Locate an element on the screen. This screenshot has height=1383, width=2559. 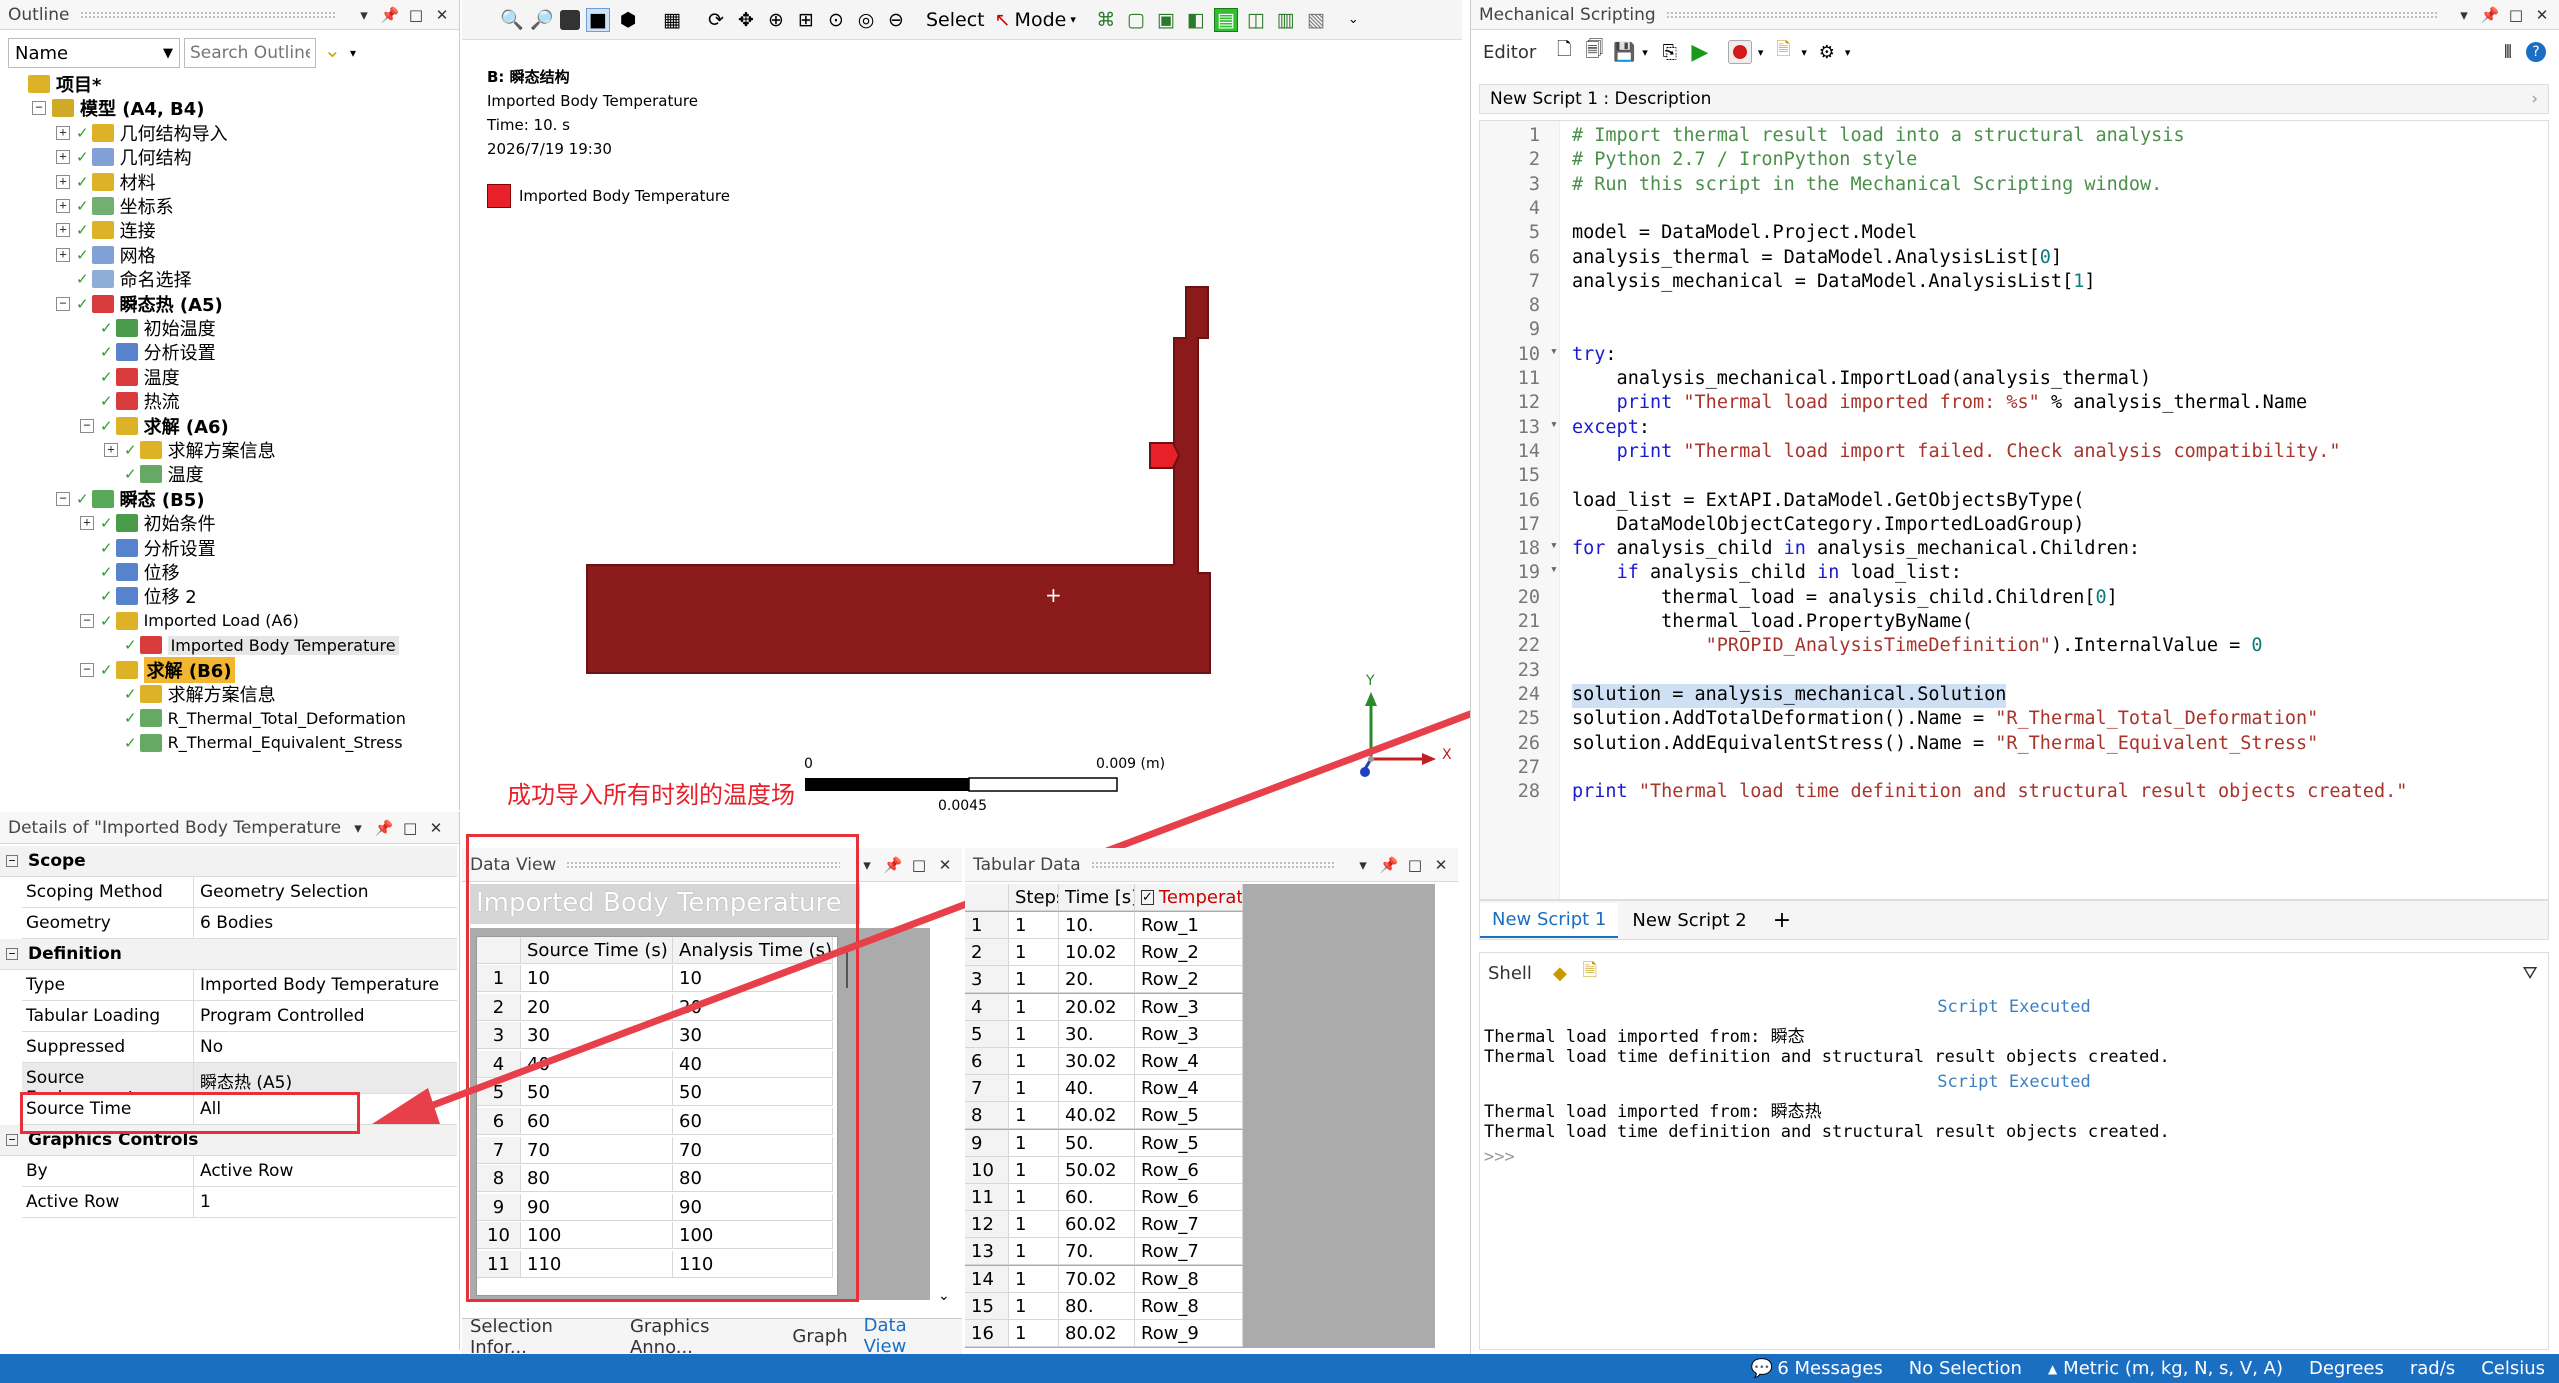
table-cell: 70. is located at coordinates (1097, 1251).